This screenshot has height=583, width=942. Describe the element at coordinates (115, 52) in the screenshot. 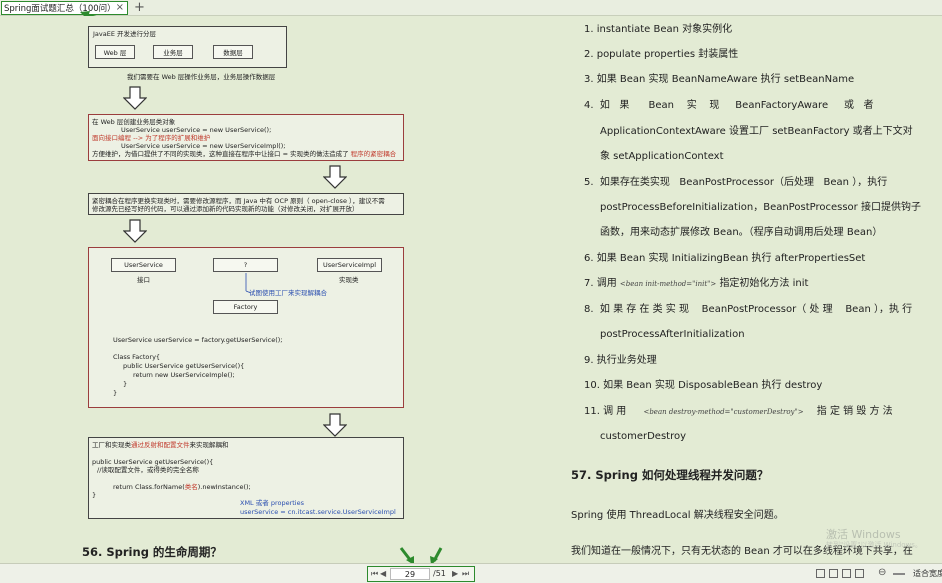

I see `web-layer: Web 层` at that location.